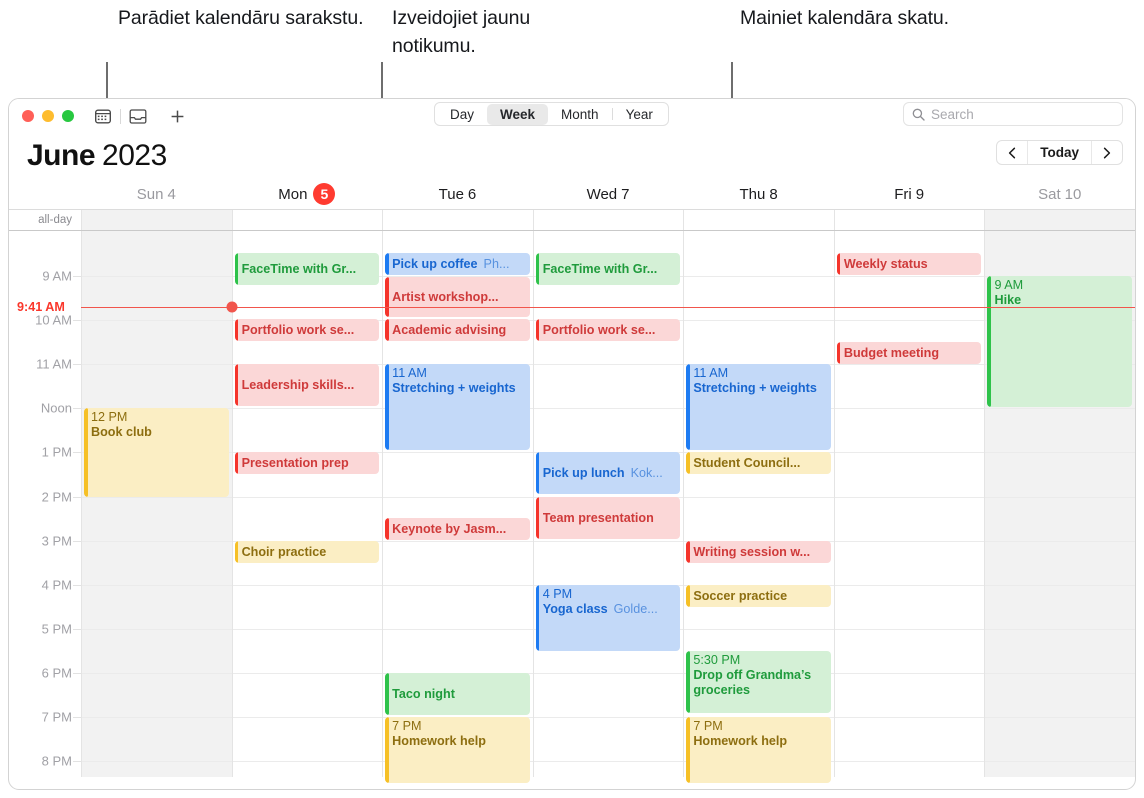 The width and height of the screenshot is (1144, 798). I want to click on view-tab-week: Week, so click(518, 114).